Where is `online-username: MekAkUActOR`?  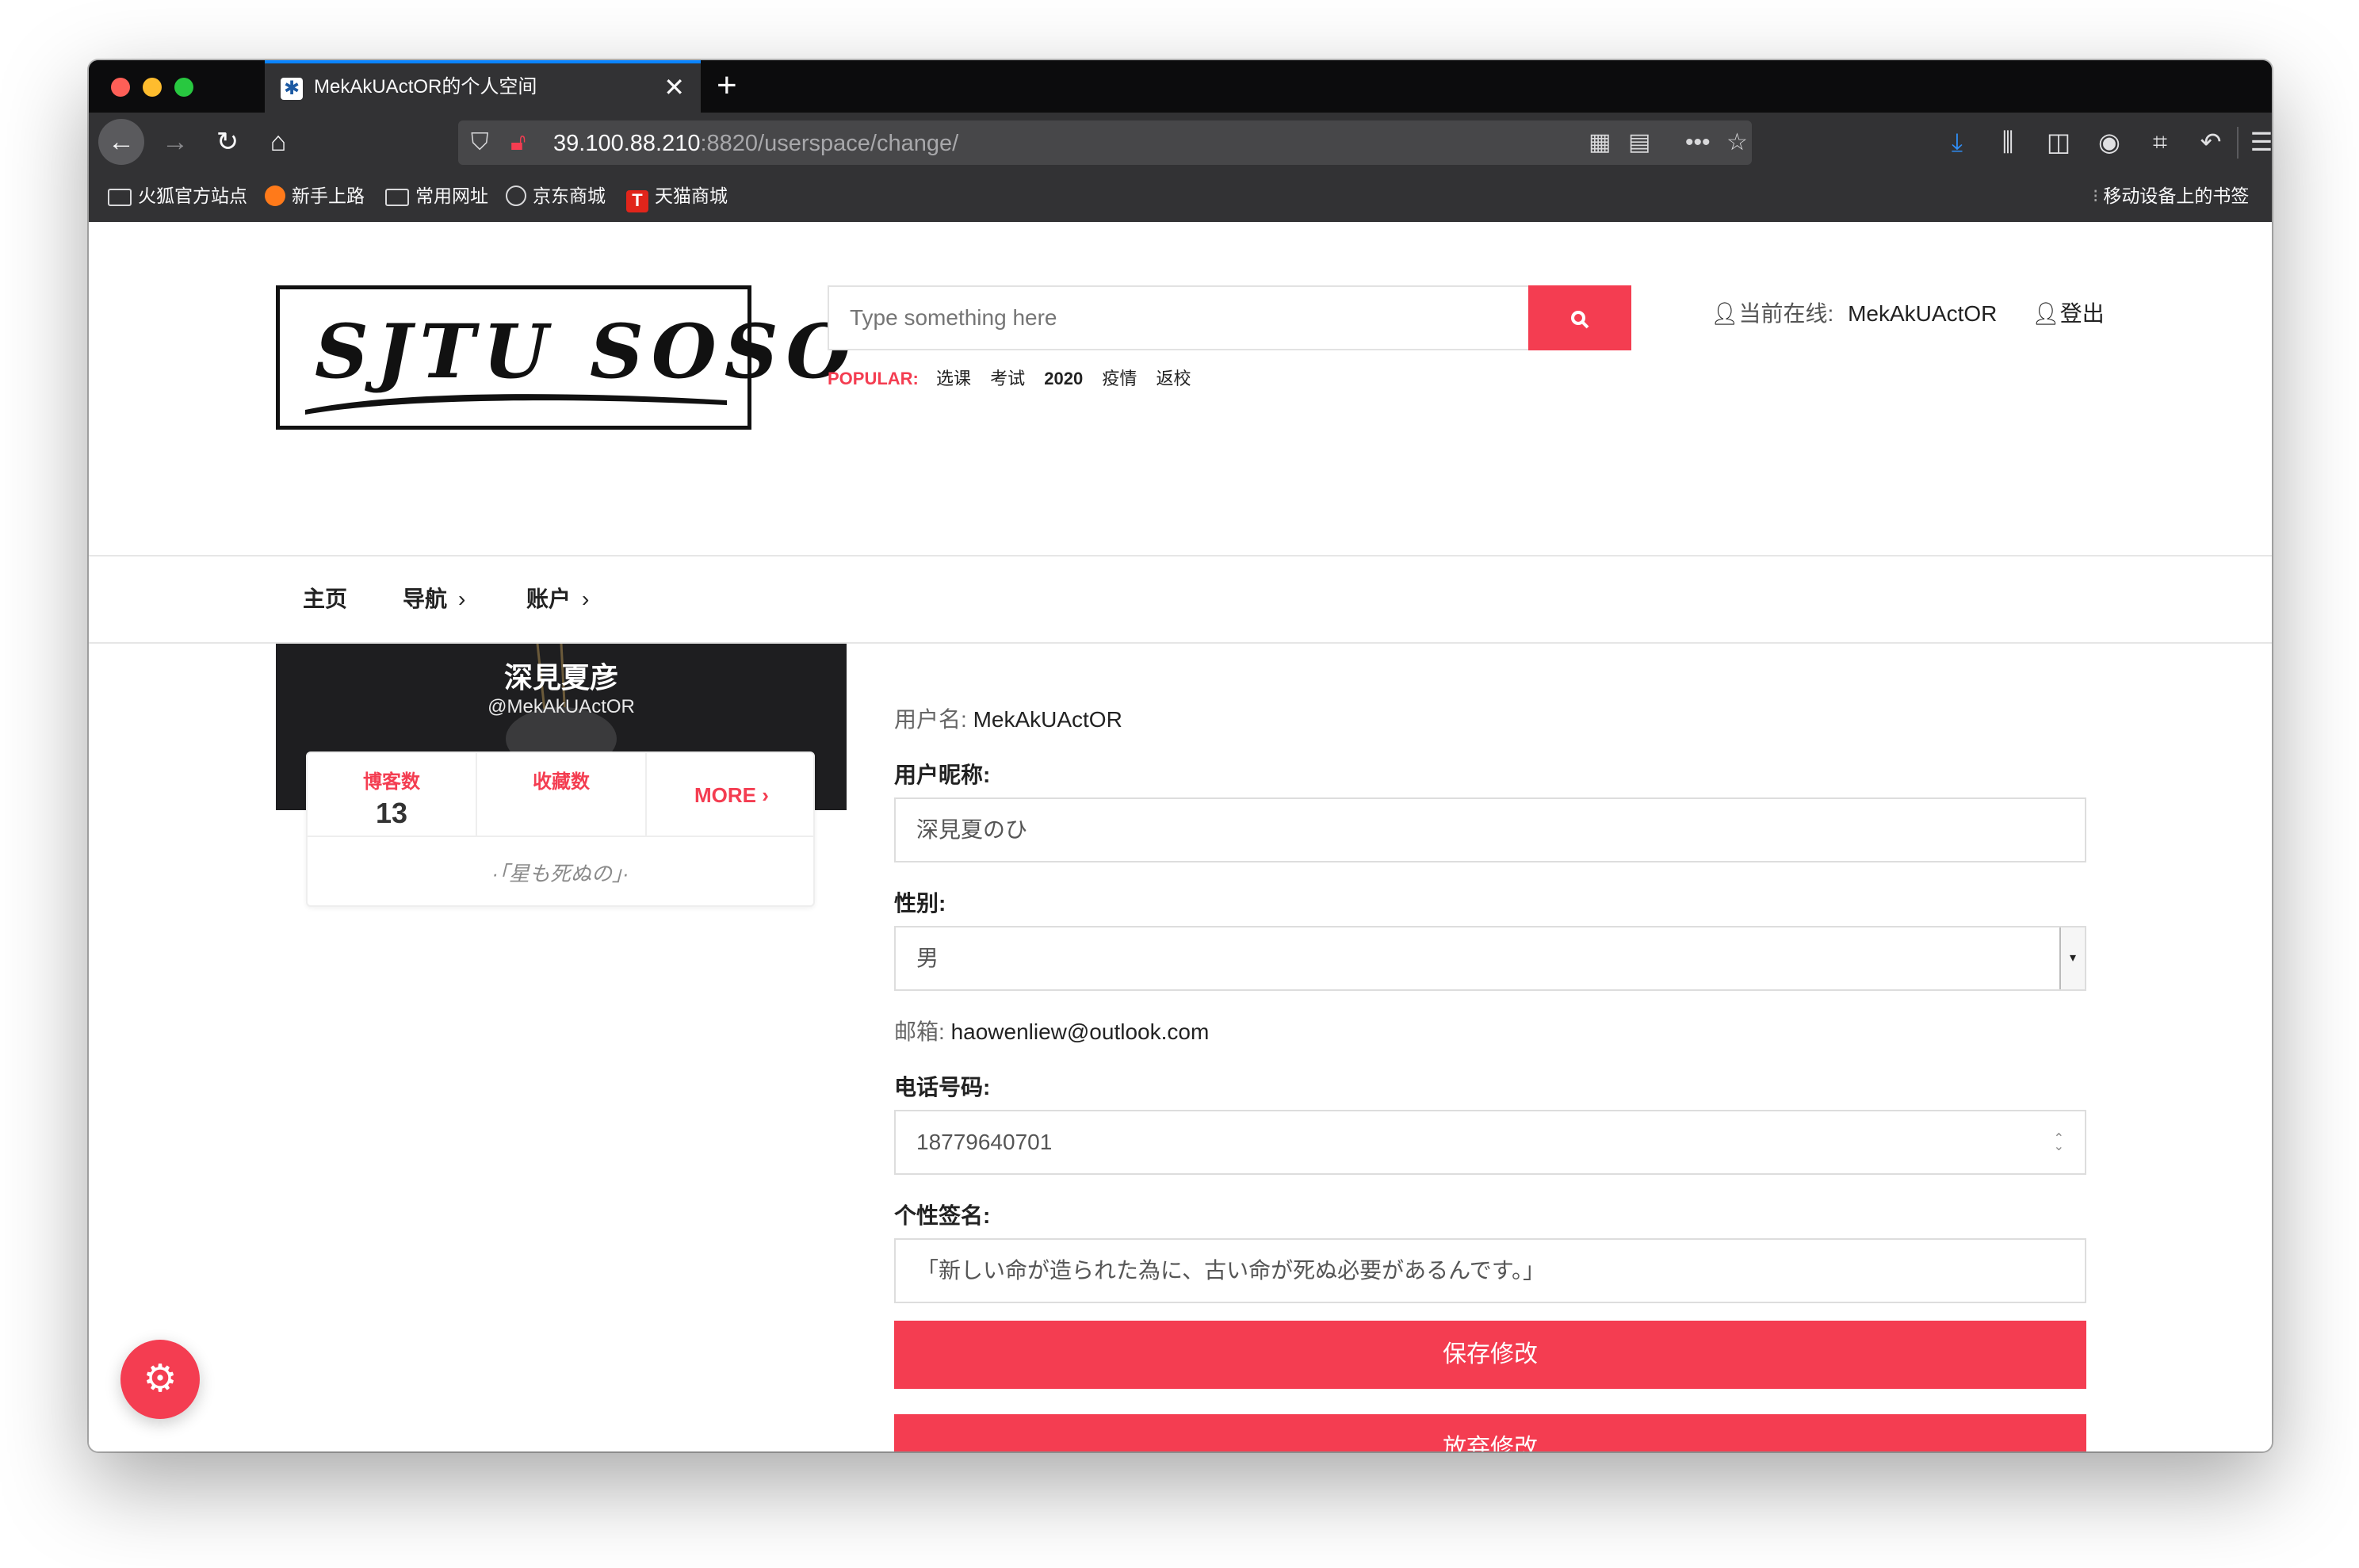 online-username: MekAkUActOR is located at coordinates (1923, 313).